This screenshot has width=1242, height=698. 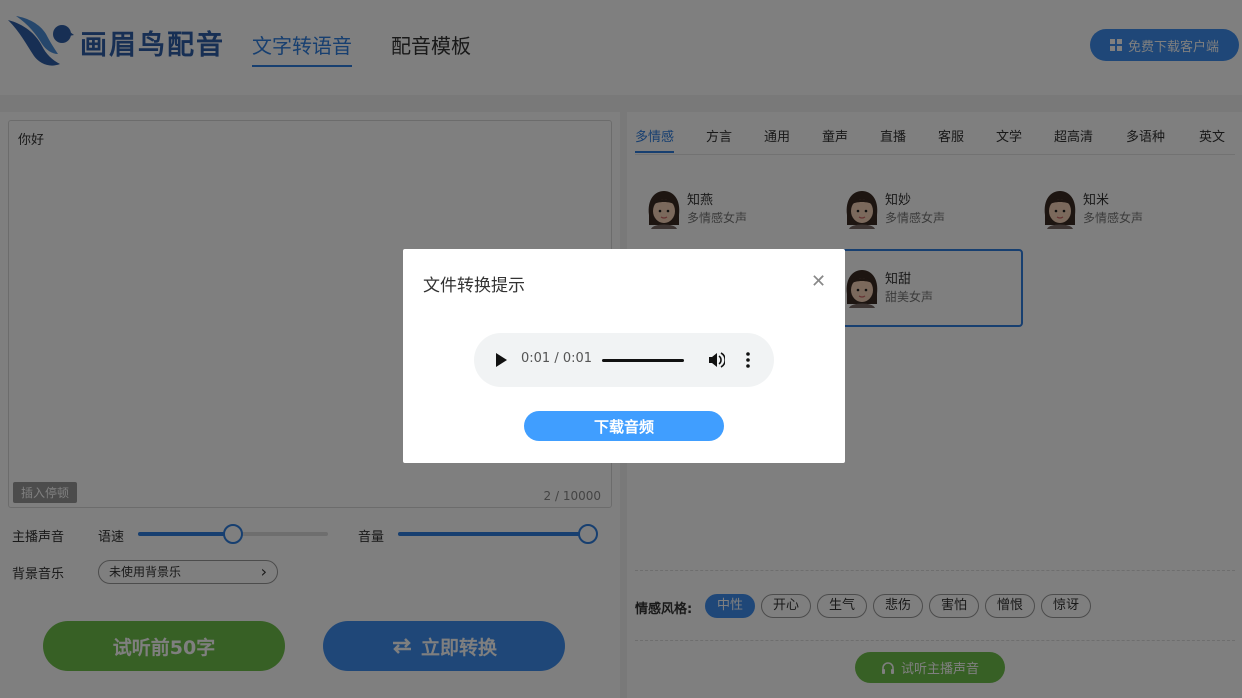 What do you see at coordinates (643, 360) in the screenshot?
I see `audio-progress-bar` at bounding box center [643, 360].